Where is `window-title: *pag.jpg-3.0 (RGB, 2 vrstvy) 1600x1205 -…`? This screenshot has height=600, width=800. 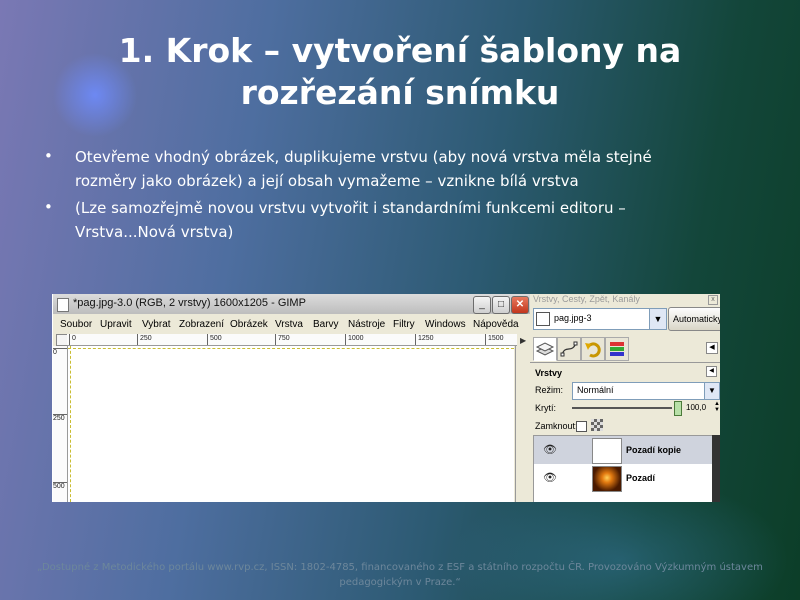
window-title: *pag.jpg-3.0 (RGB, 2 vrstvy) 1600x1205 -… is located at coordinates (189, 303).